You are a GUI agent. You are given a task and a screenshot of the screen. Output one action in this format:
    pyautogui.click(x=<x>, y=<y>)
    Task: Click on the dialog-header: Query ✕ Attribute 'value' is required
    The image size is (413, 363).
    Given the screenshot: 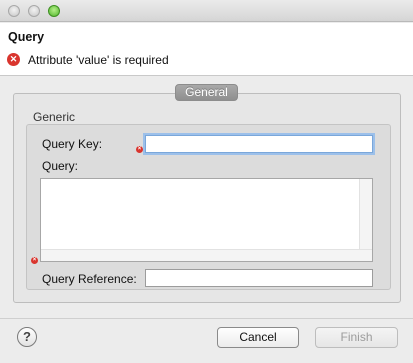 What is the action you would take?
    pyautogui.click(x=206, y=49)
    